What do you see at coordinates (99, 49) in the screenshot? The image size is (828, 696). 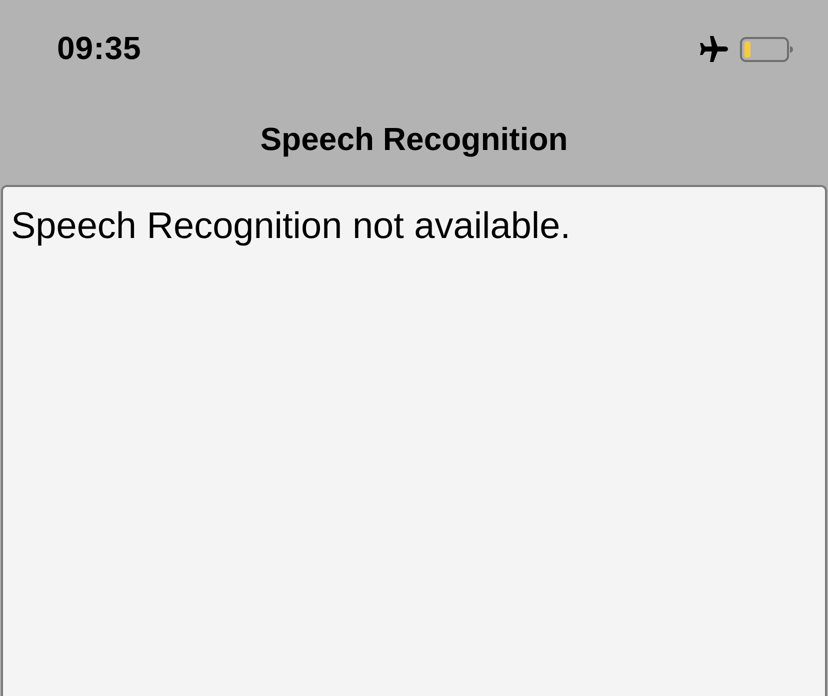 I see `status-time: 09:35` at bounding box center [99, 49].